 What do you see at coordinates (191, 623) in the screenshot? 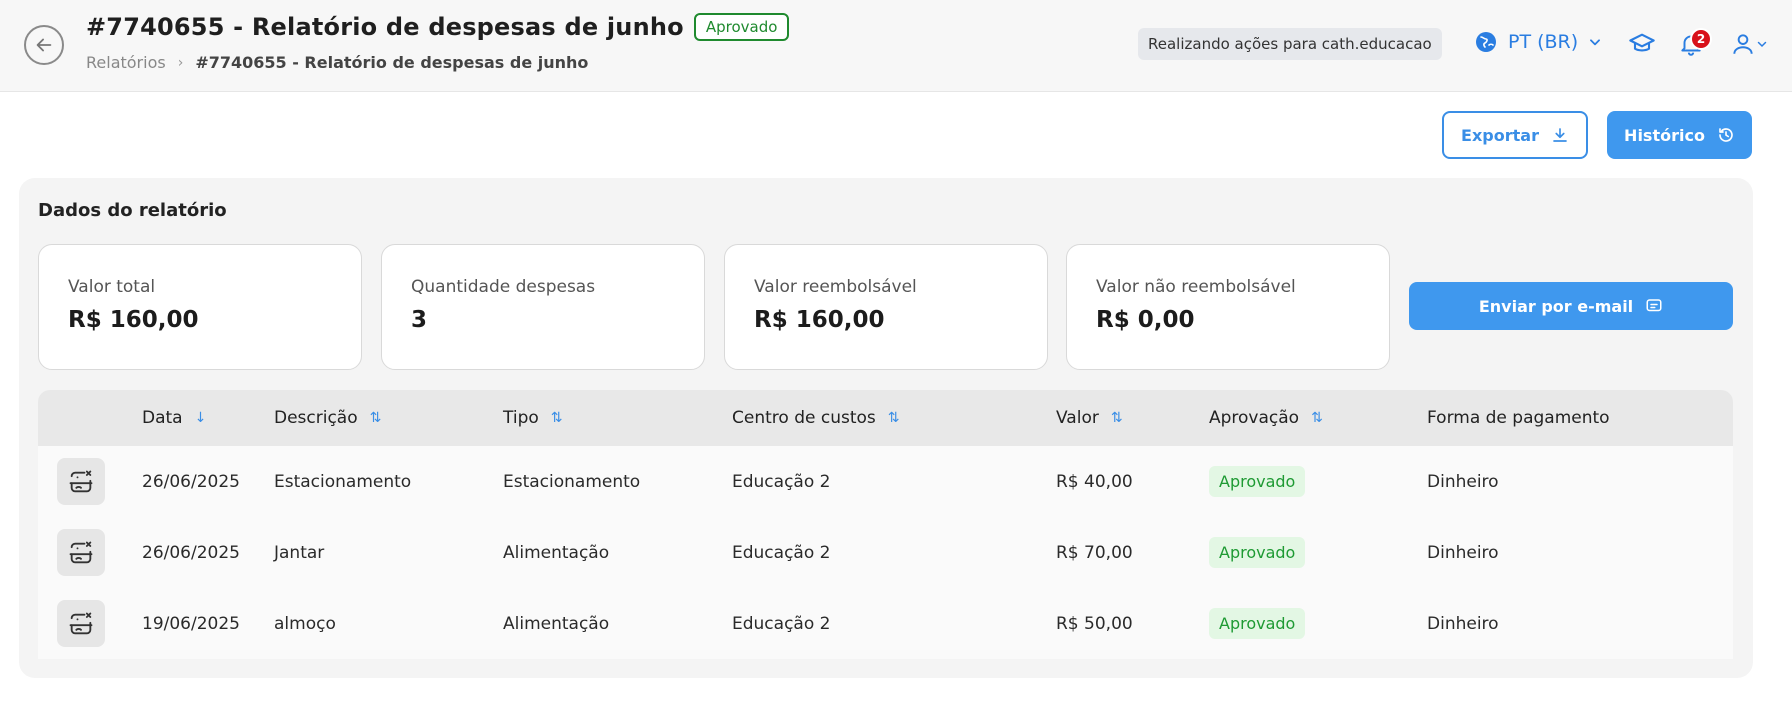
I see `cell-date: 19/06/2025` at bounding box center [191, 623].